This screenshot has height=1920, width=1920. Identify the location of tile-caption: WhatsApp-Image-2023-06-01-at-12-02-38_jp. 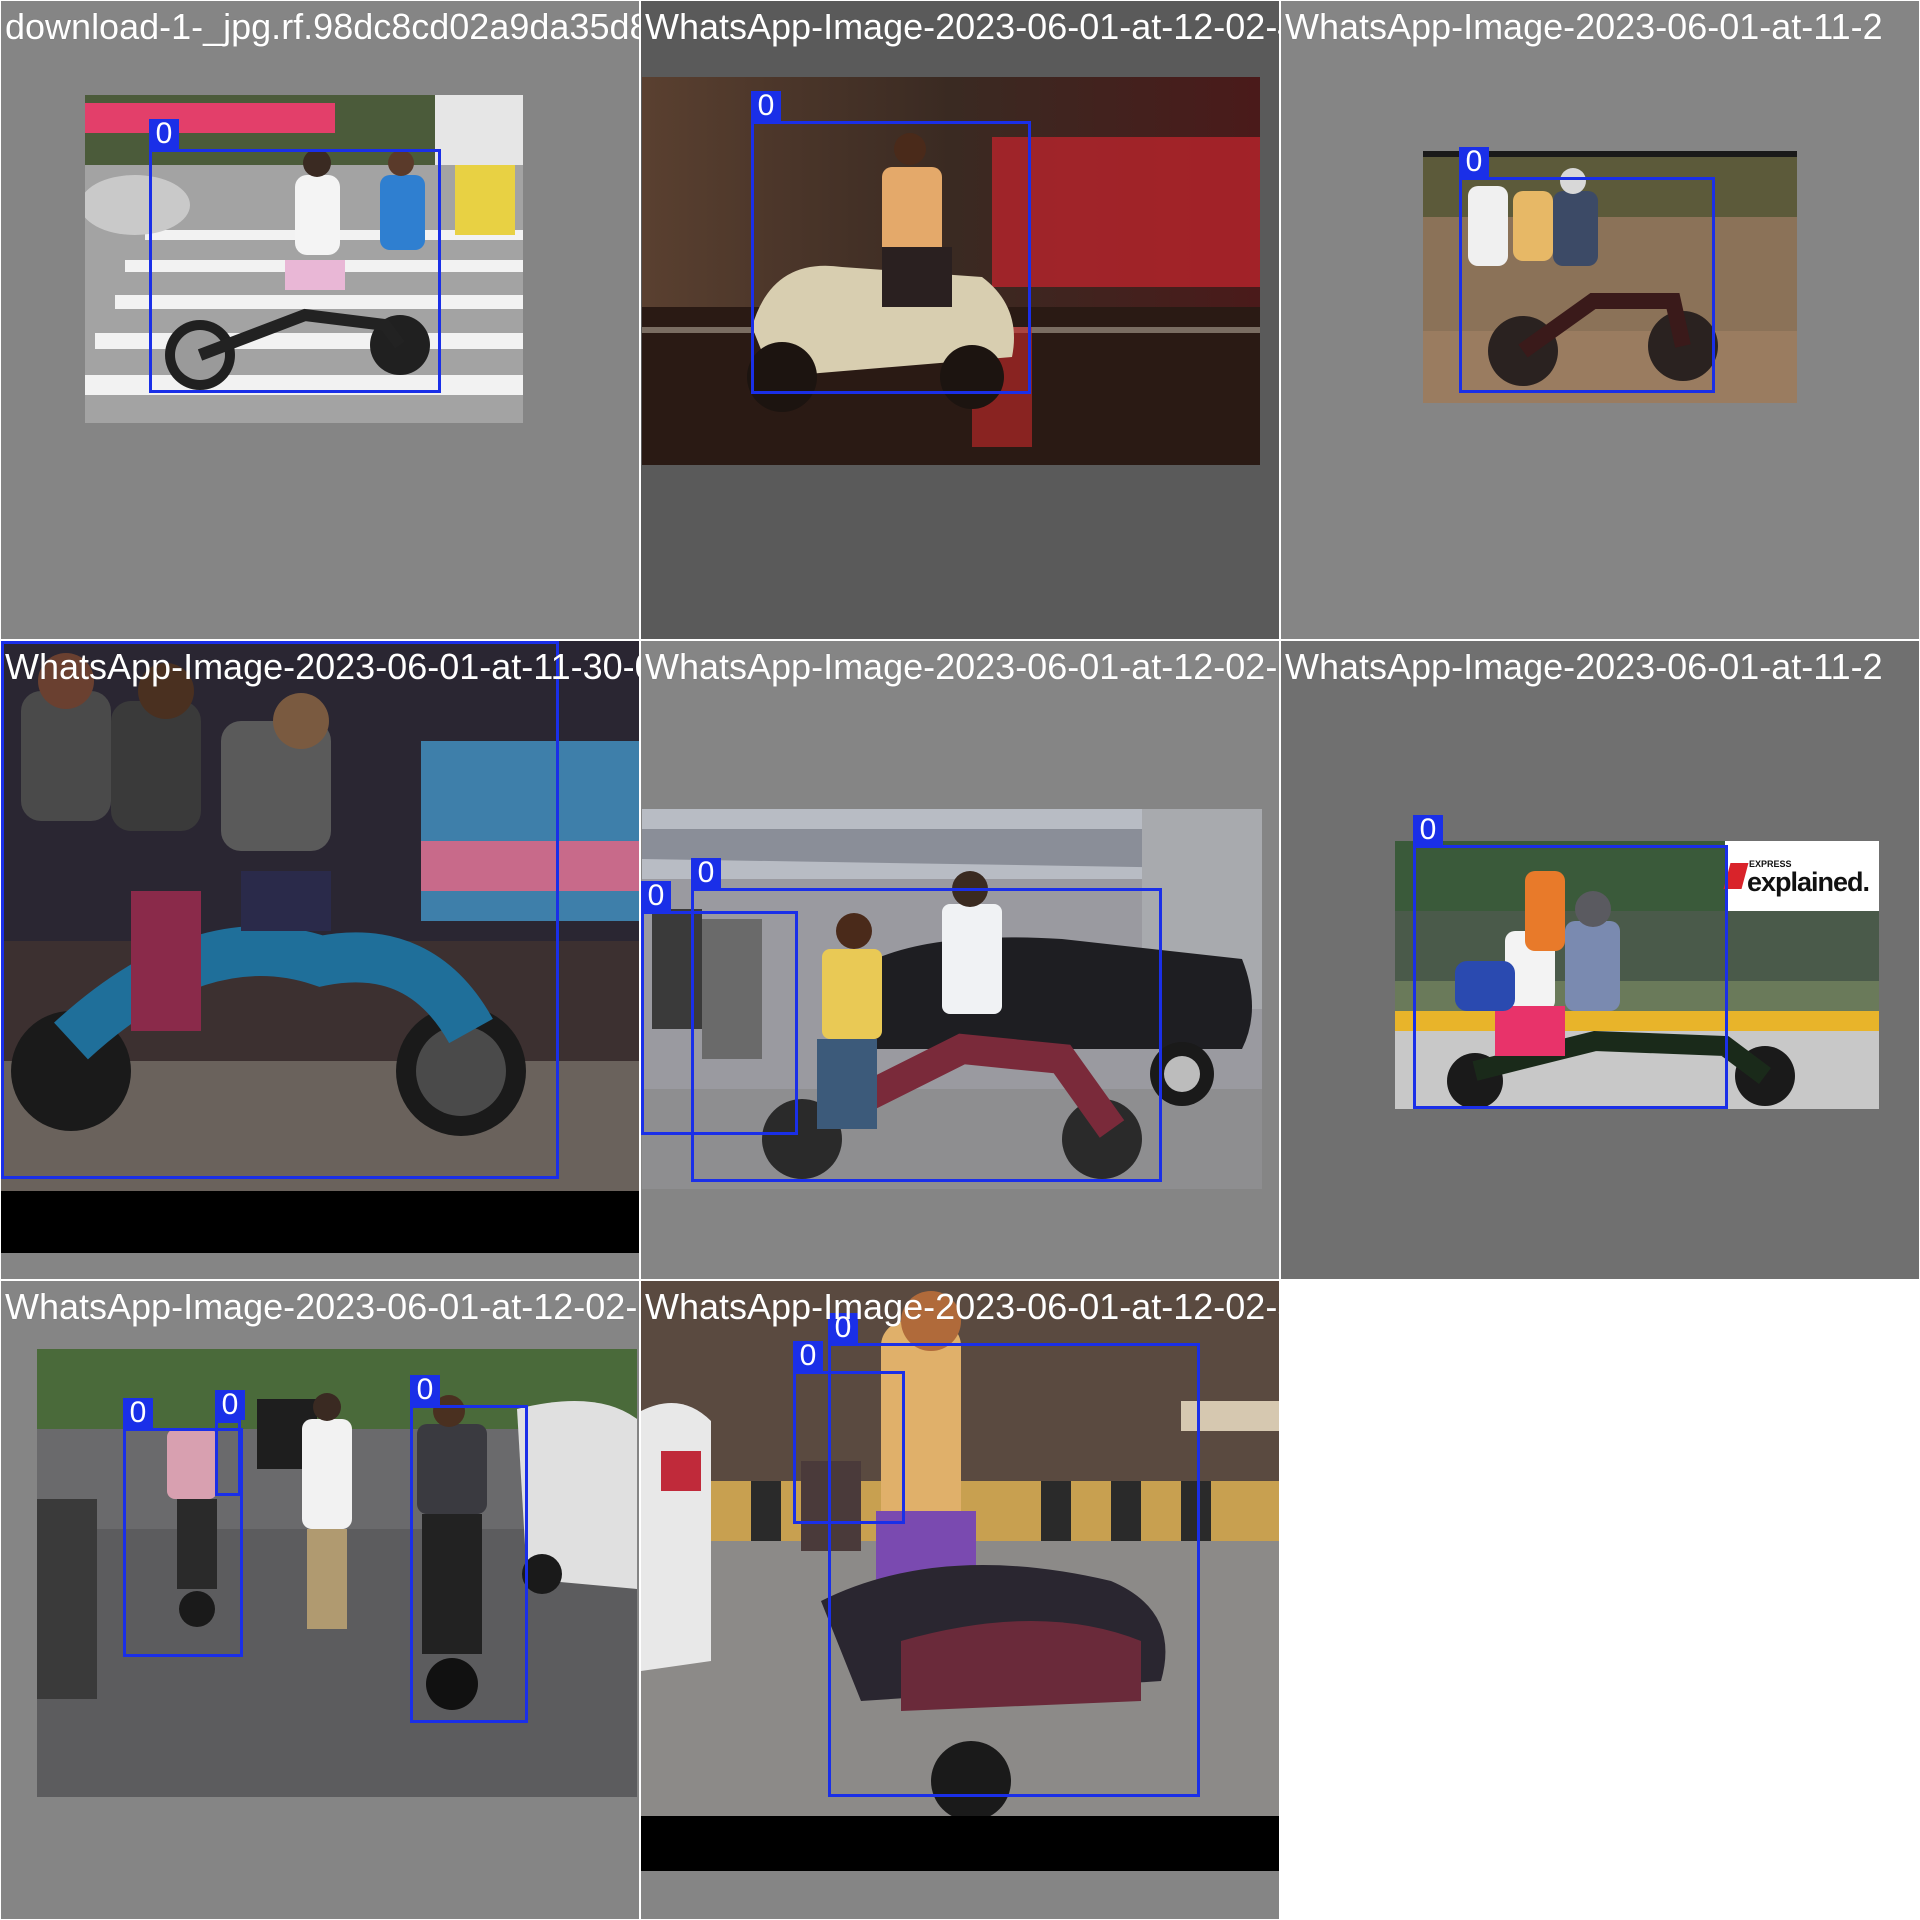
(962, 1306).